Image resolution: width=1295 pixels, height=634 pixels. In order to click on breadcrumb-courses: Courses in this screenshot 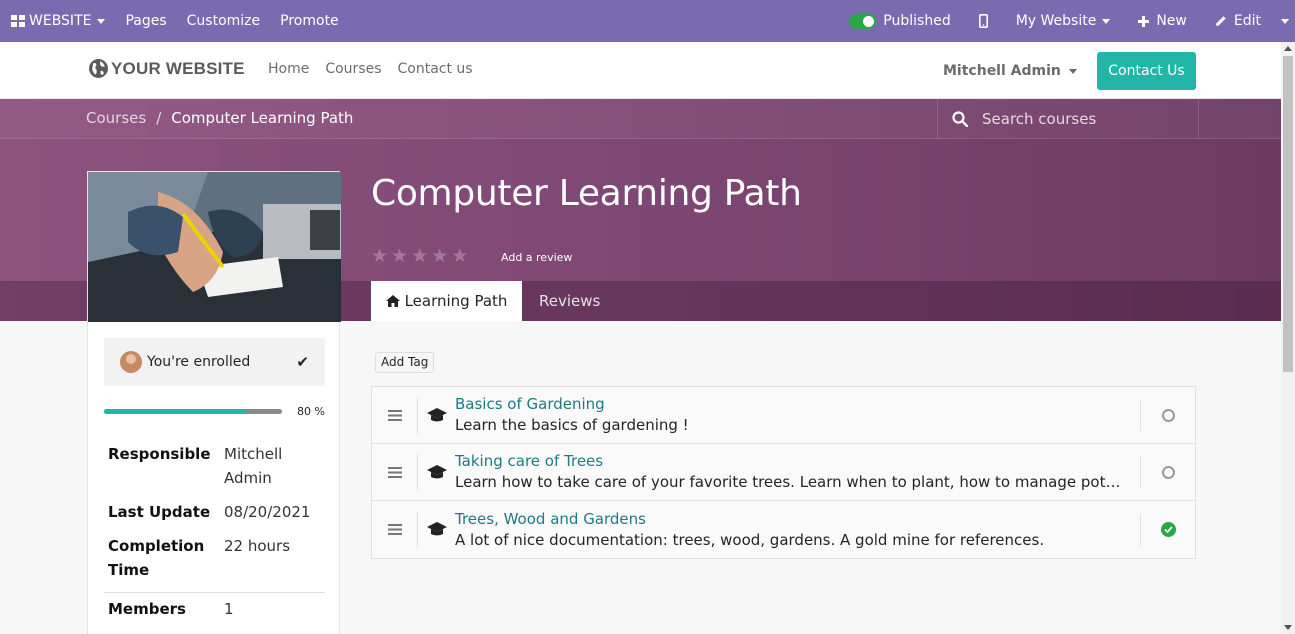, I will do `click(116, 118)`.